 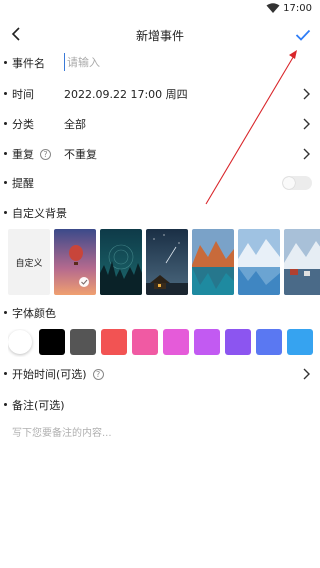 I want to click on background-thumb-snowy-village, so click(x=302, y=262).